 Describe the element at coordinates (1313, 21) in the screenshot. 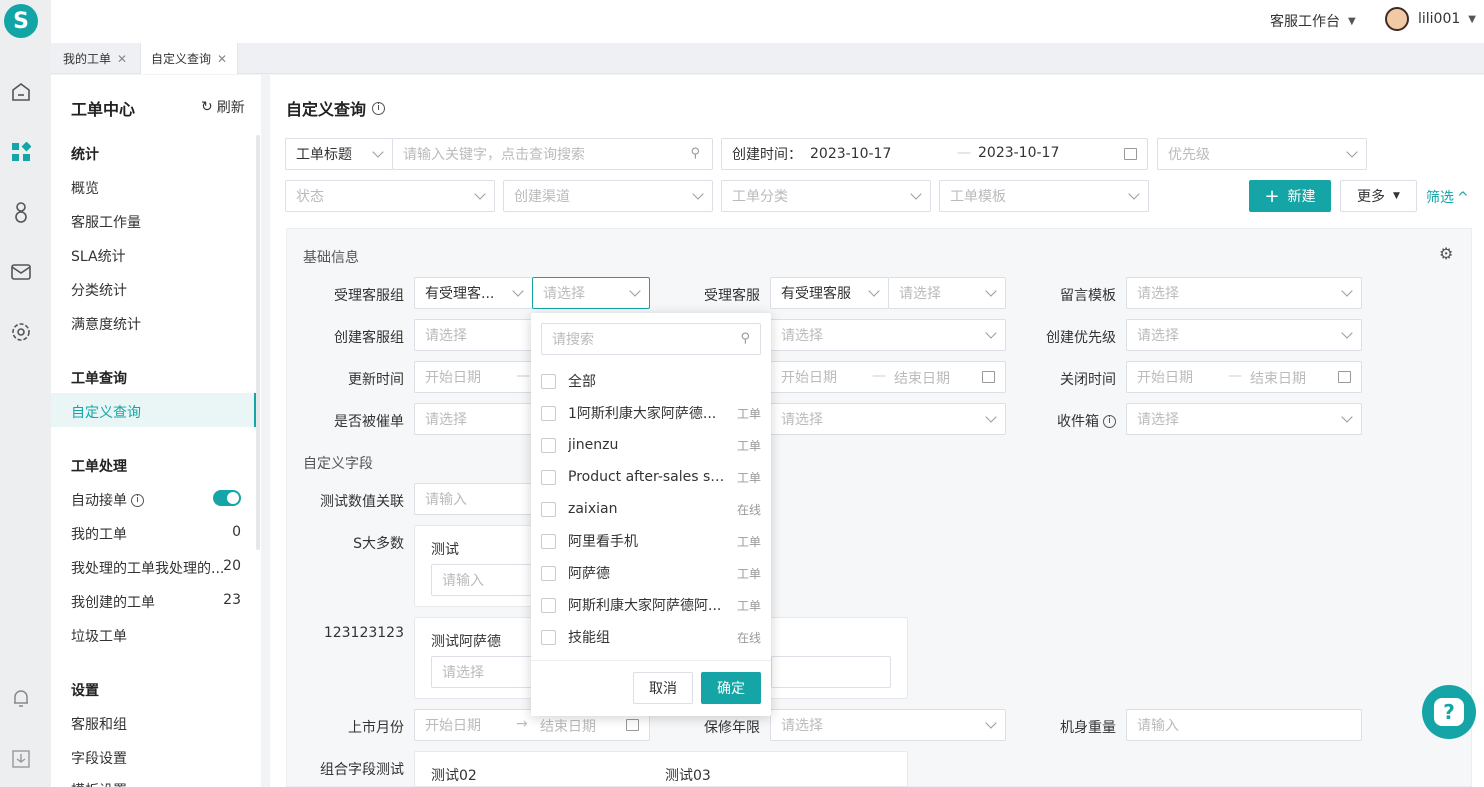

I see `workspace-switch: 客服工作台 ▼` at that location.